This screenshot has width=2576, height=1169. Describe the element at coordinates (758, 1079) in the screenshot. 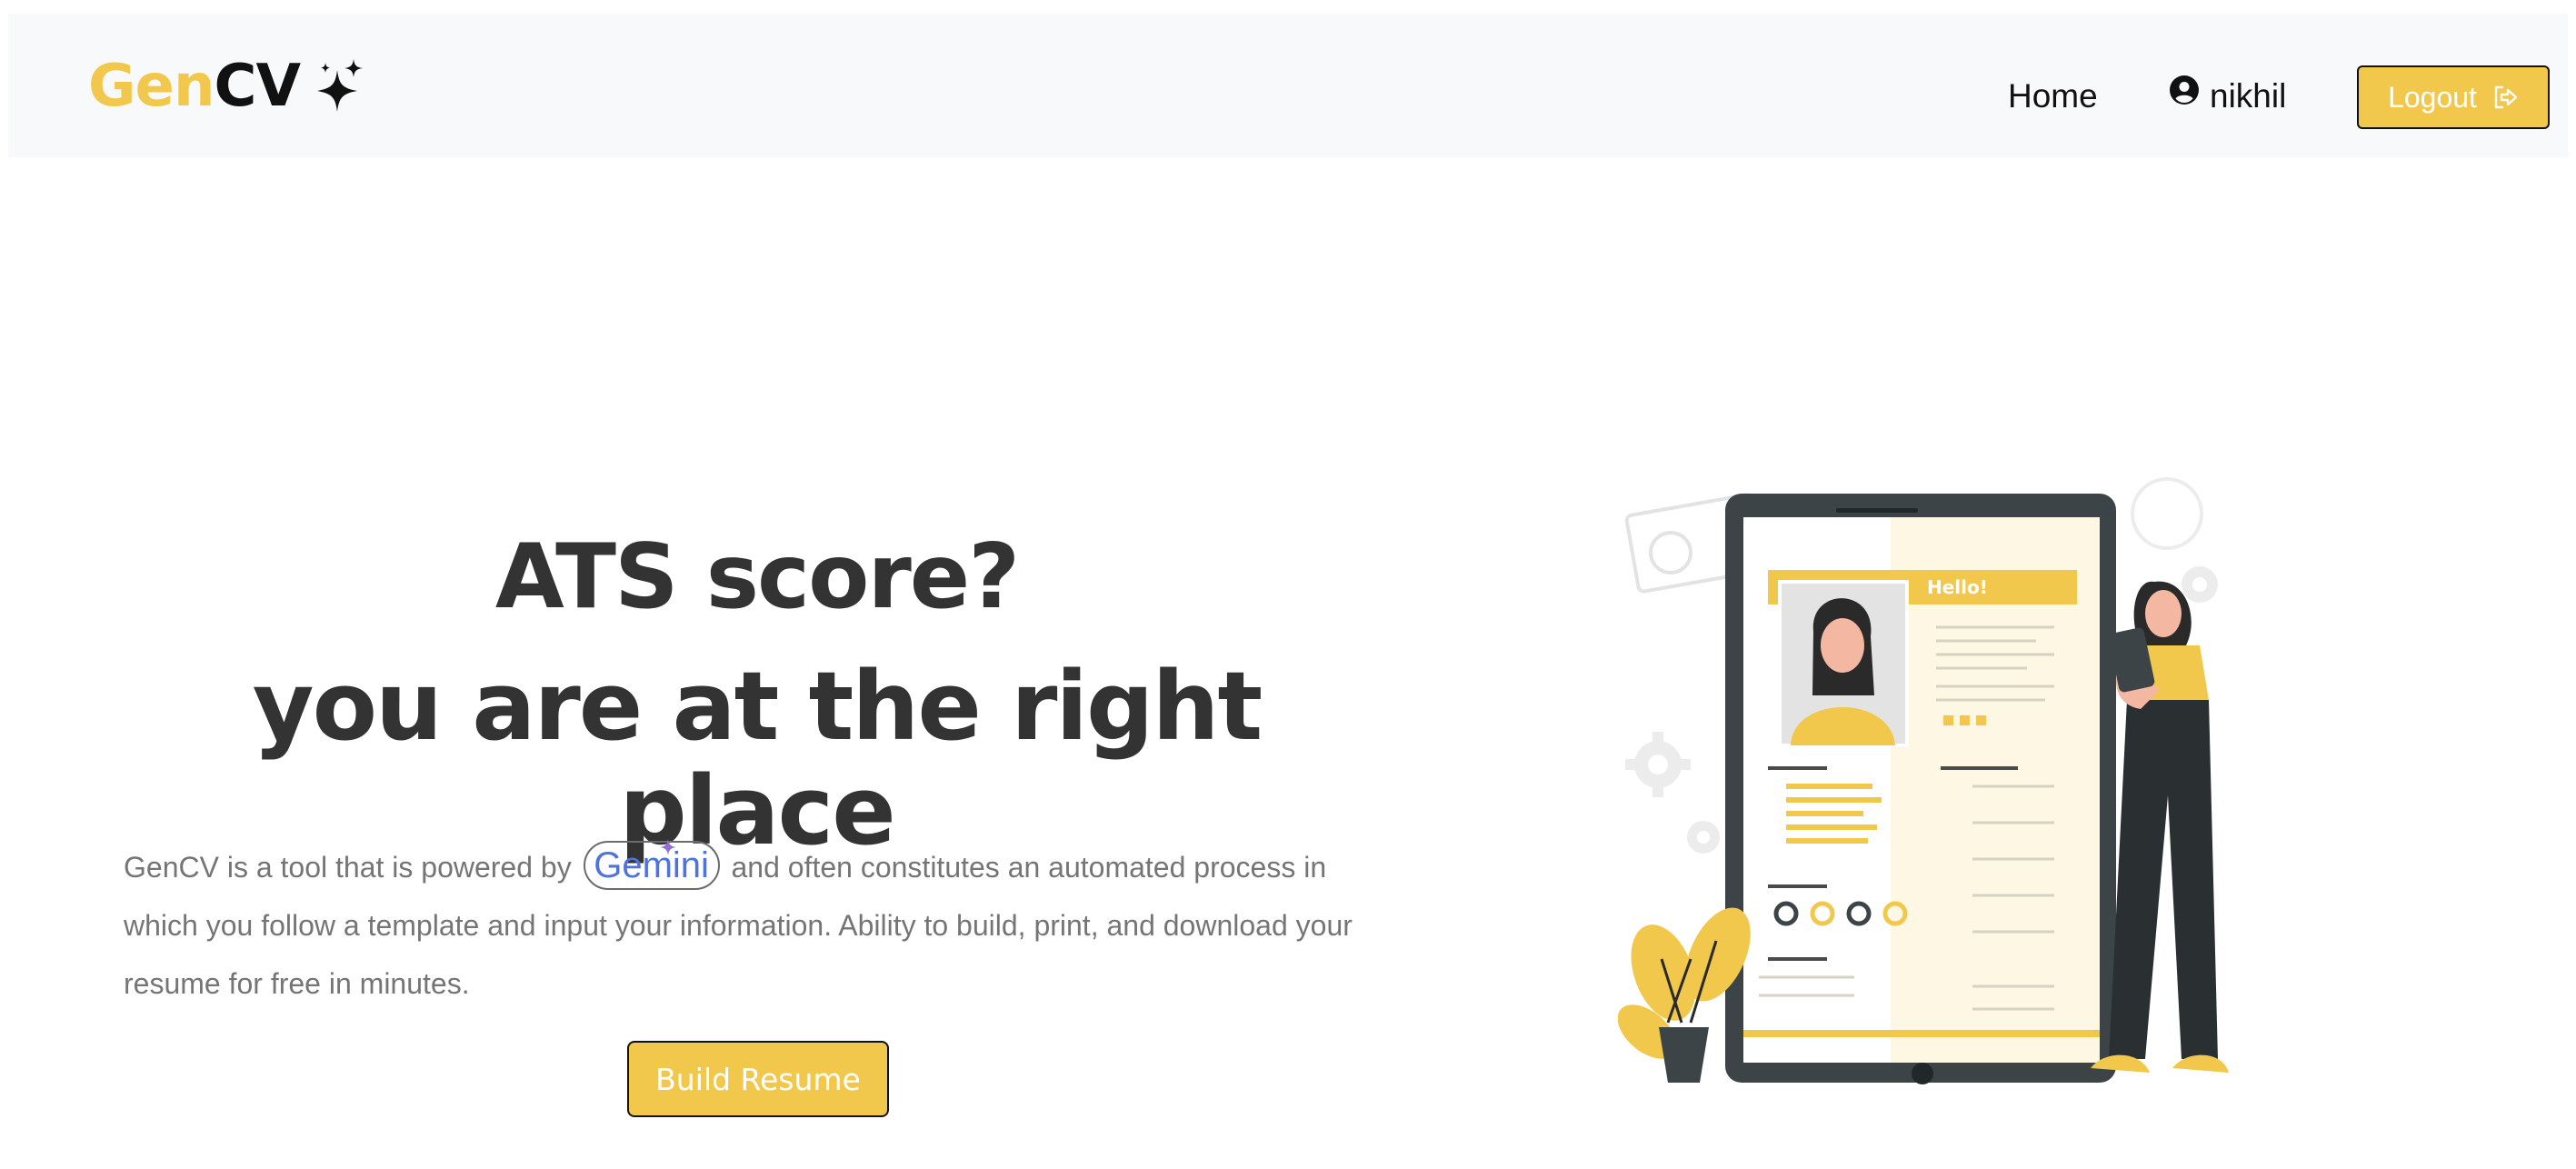

I see `build-resume-button: Build Resume` at that location.